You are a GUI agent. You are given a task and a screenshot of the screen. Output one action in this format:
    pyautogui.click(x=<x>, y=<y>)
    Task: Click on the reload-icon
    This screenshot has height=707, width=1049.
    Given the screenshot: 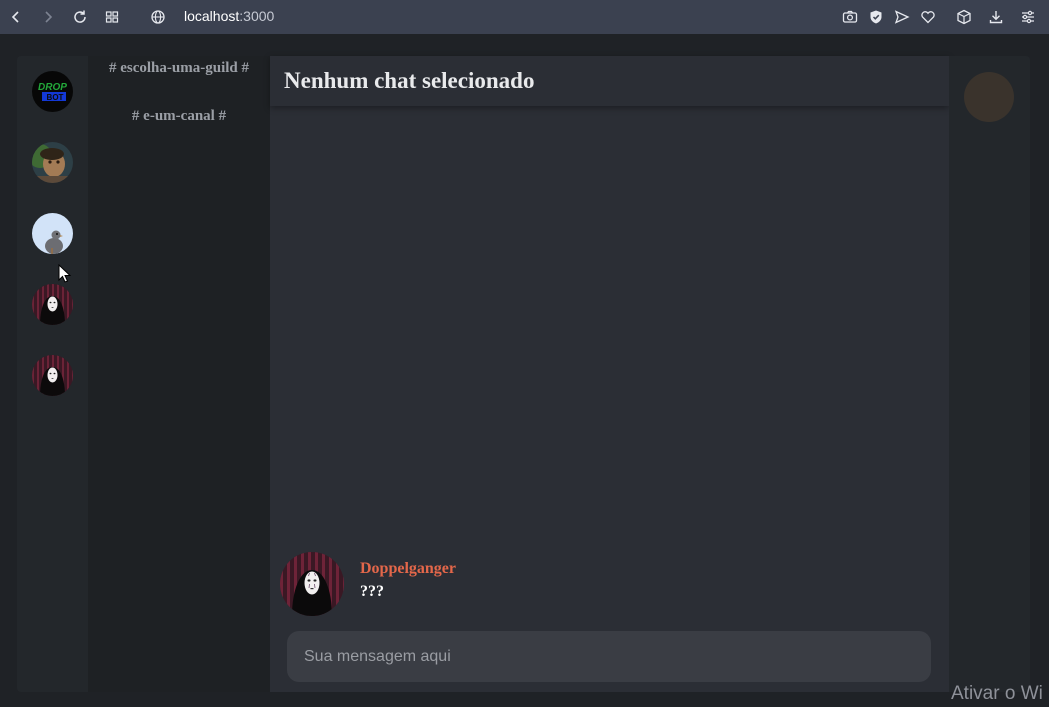 What is the action you would take?
    pyautogui.click(x=80, y=17)
    